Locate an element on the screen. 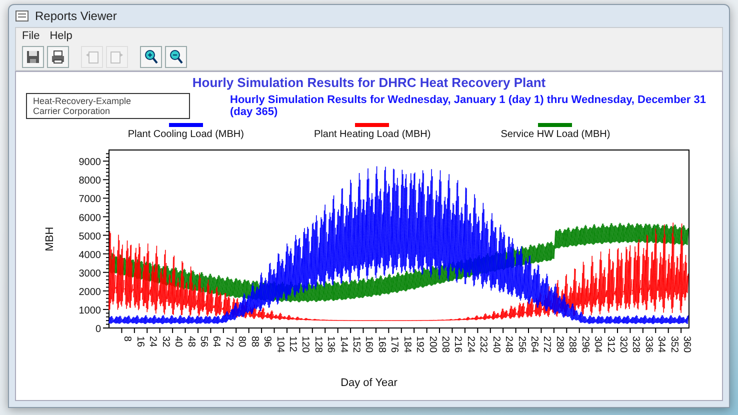  printer-icon is located at coordinates (58, 57).